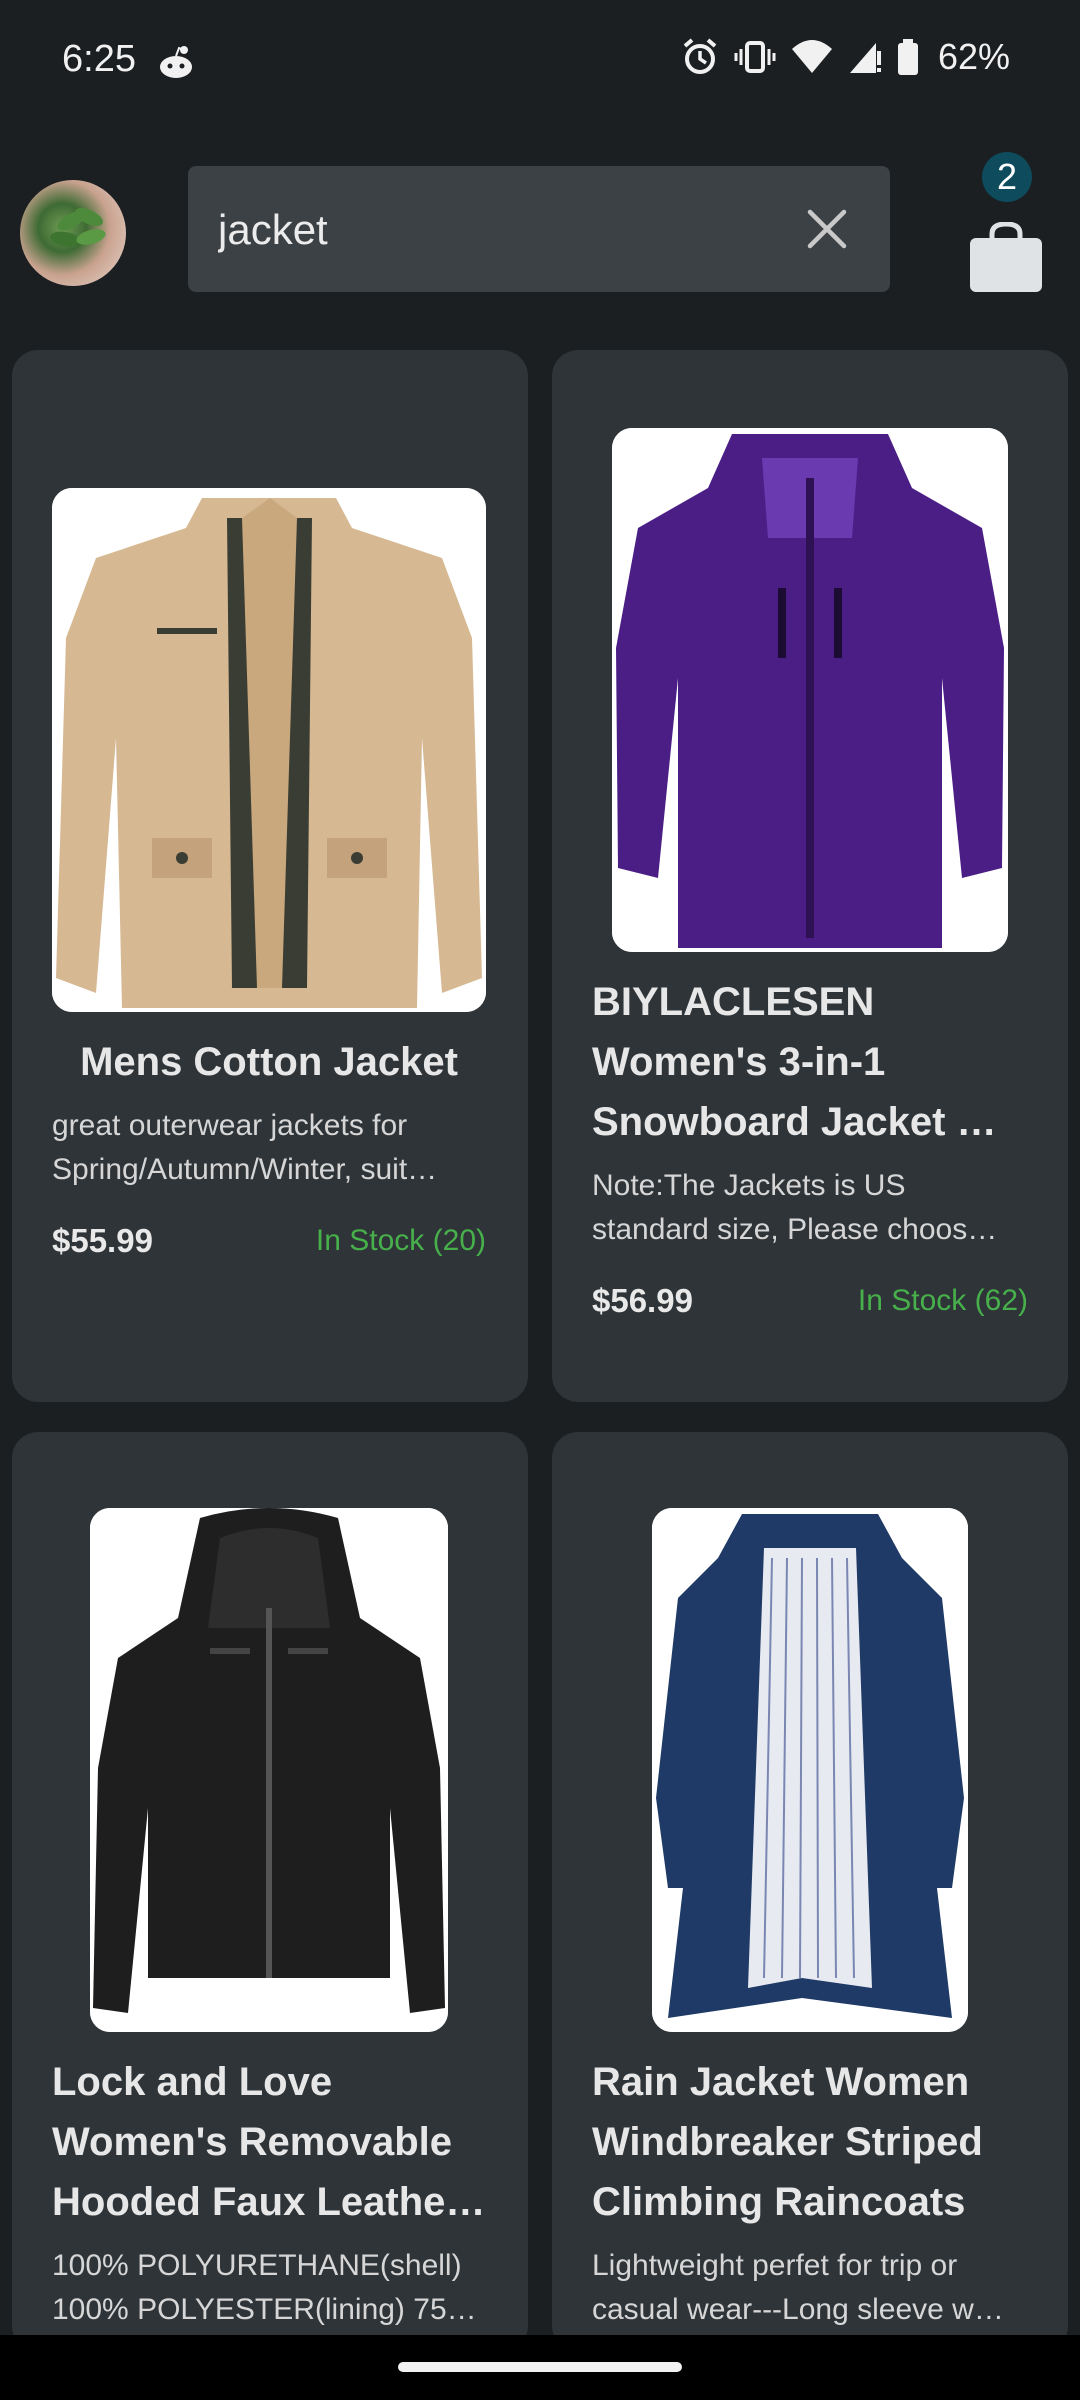  Describe the element at coordinates (269, 1062) in the screenshot. I see `product-title: Mens Cotton Jacket` at that location.